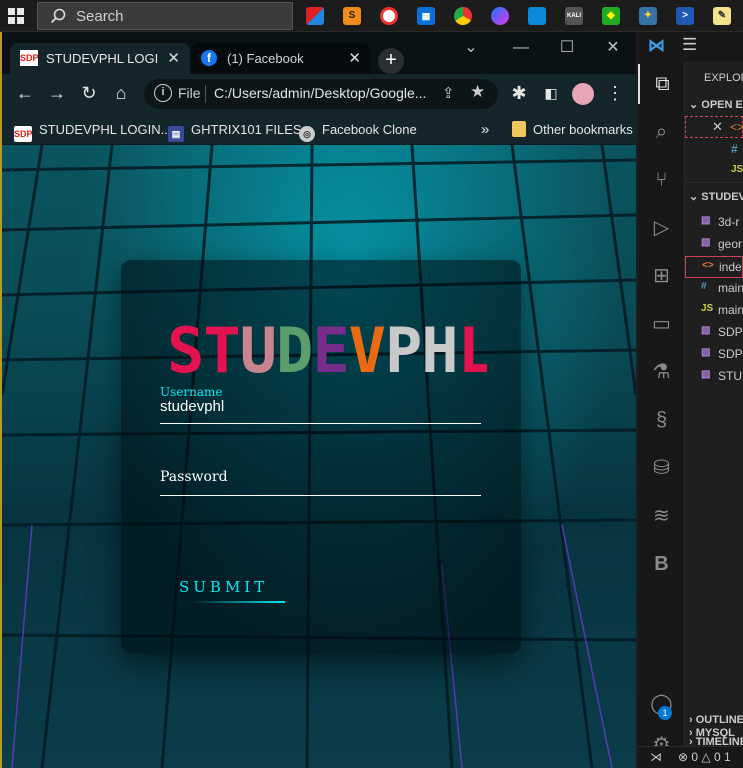  I want to click on home-icon: ⌂, so click(121, 93).